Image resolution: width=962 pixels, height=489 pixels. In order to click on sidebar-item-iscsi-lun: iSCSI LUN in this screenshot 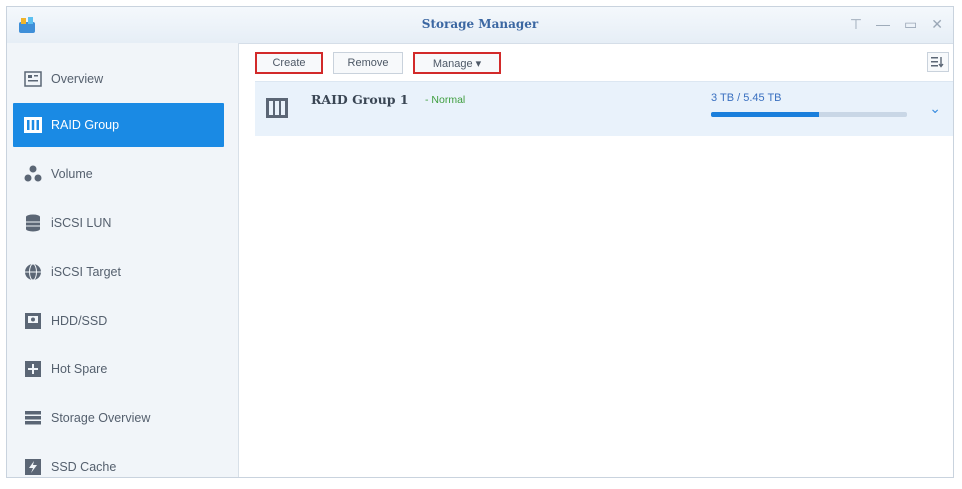, I will do `click(118, 223)`.